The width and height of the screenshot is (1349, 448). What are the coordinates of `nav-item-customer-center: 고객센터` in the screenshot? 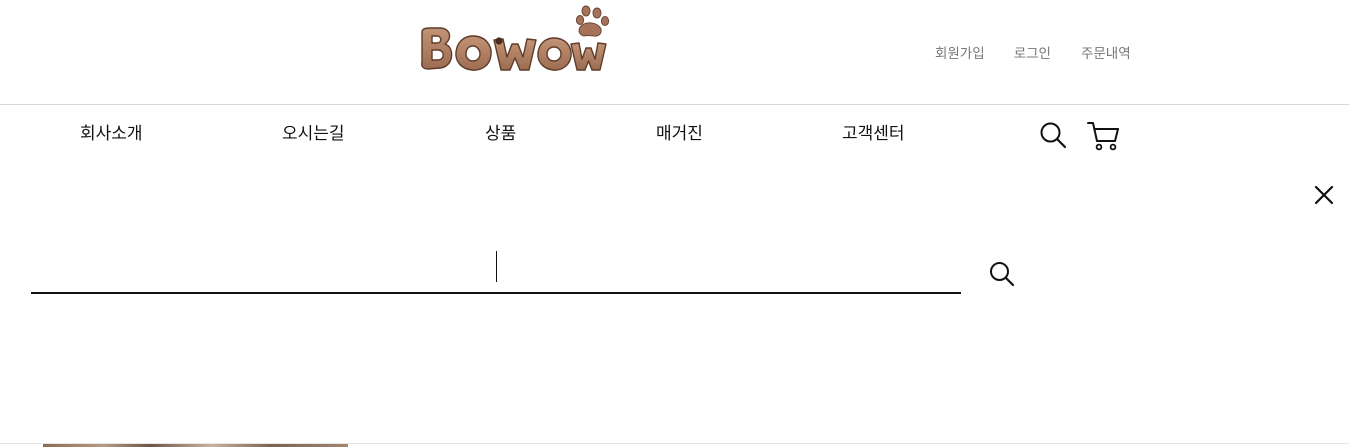 It's located at (873, 134).